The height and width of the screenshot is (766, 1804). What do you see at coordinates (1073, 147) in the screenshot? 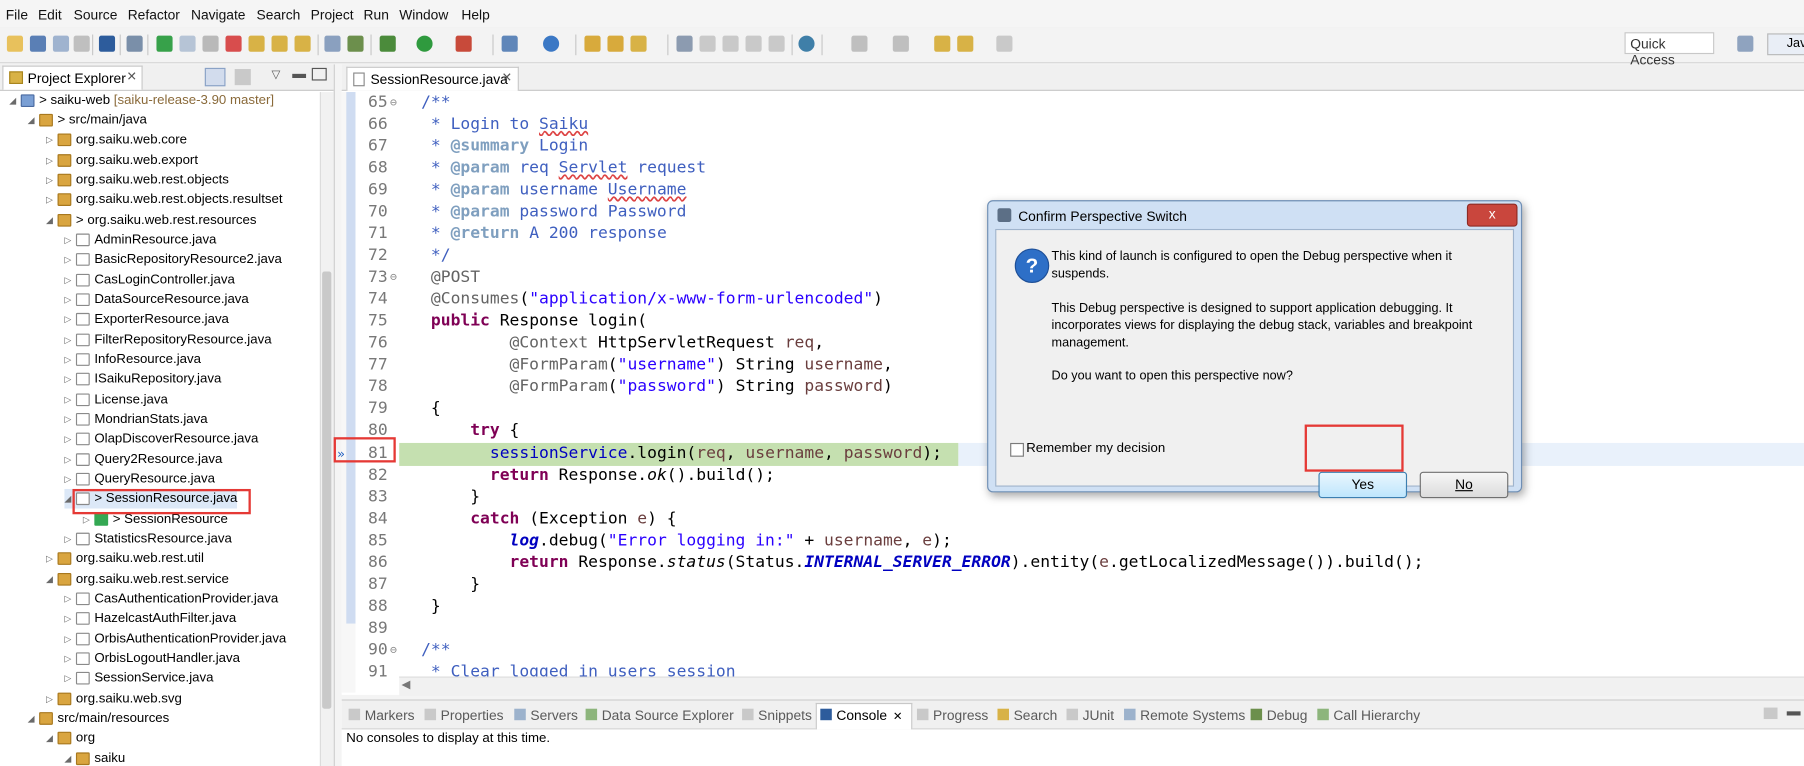
I see `code-line: 67 * @summary Login` at bounding box center [1073, 147].